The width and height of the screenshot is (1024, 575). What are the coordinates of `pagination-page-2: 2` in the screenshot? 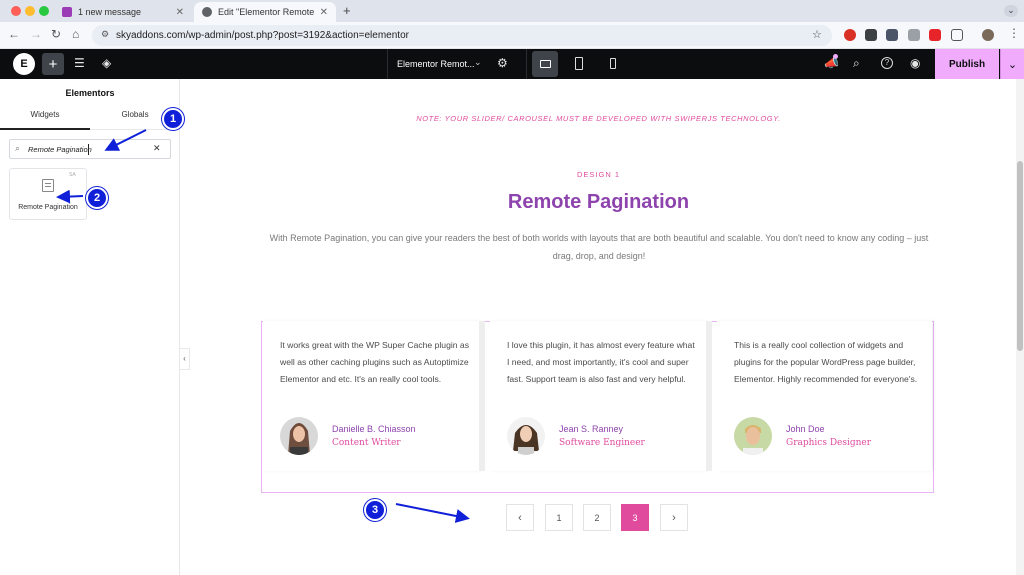 It's located at (597, 517).